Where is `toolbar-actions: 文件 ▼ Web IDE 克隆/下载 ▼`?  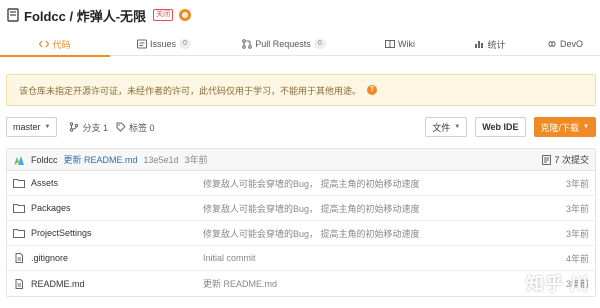 toolbar-actions: 文件 ▼ Web IDE 克隆/下载 ▼ is located at coordinates (510, 127).